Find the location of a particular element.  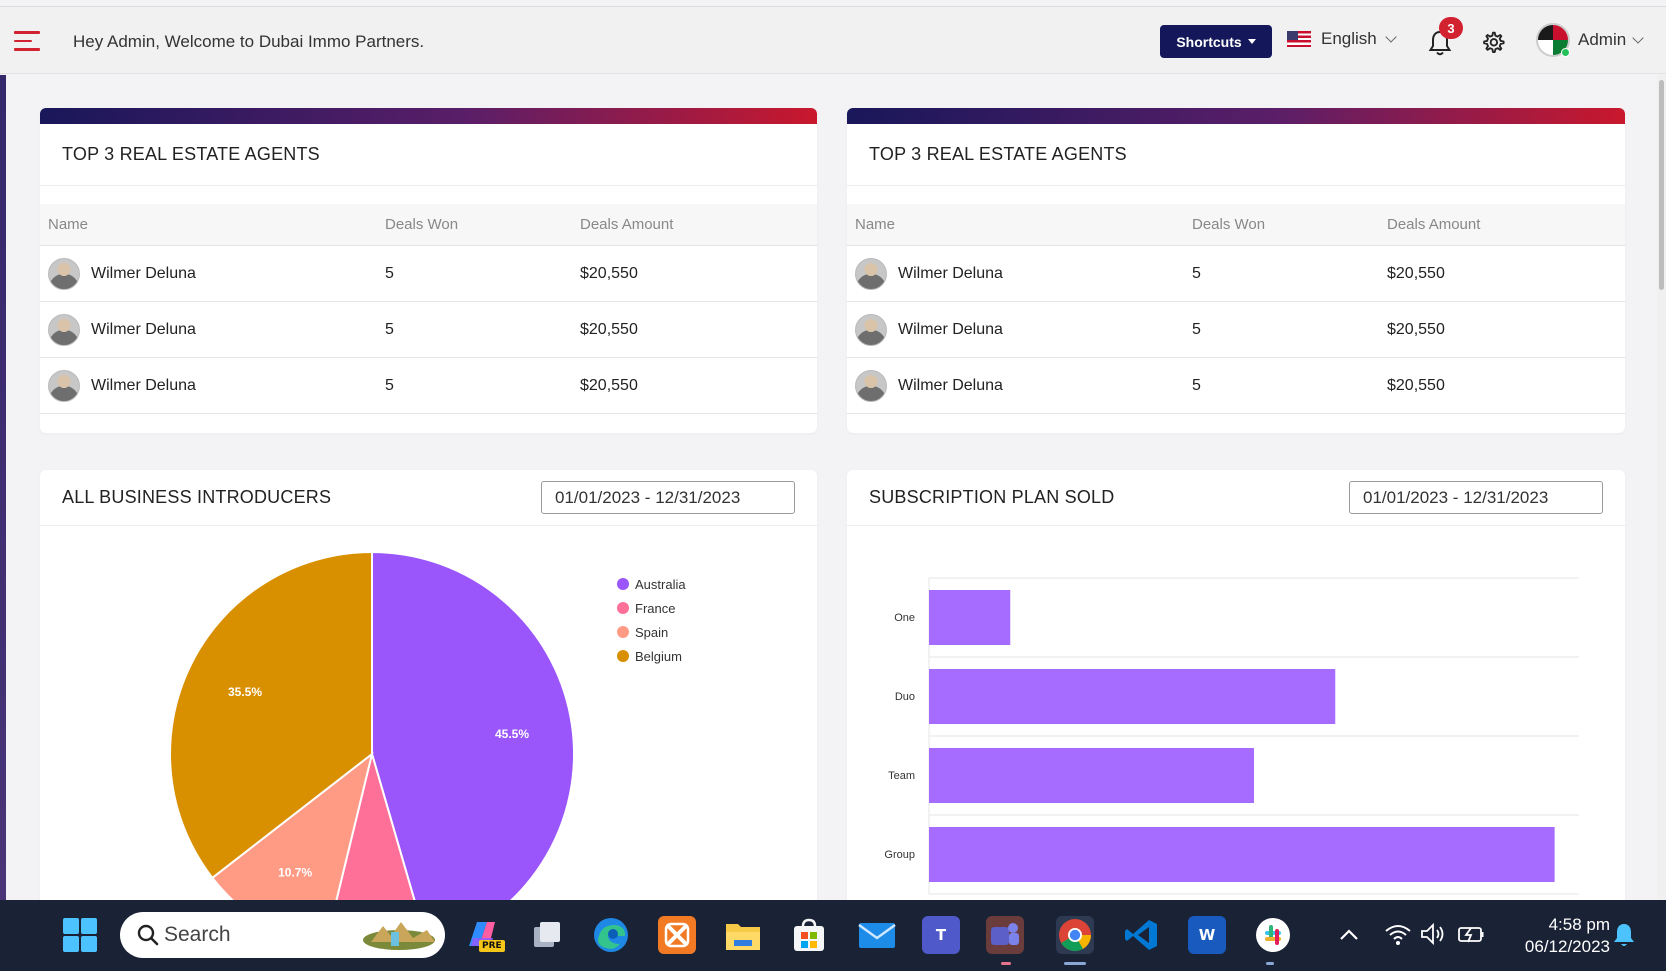

search-icon is located at coordinates (148, 935).